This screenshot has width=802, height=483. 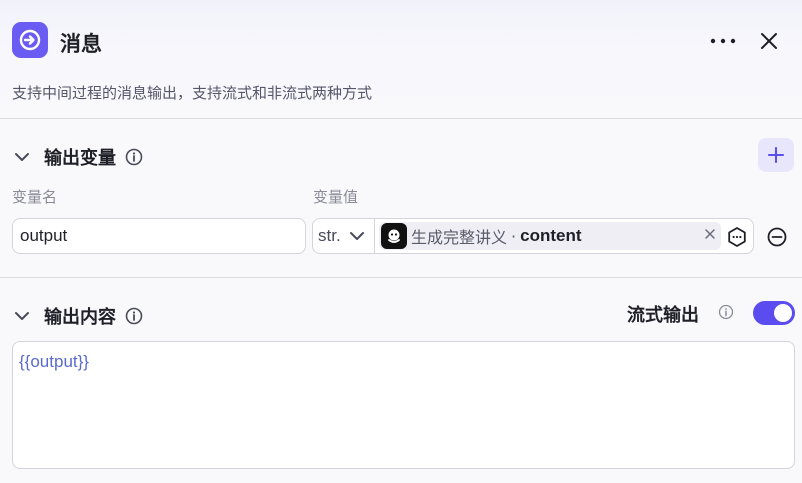 I want to click on reference-field-name: content, so click(x=551, y=235).